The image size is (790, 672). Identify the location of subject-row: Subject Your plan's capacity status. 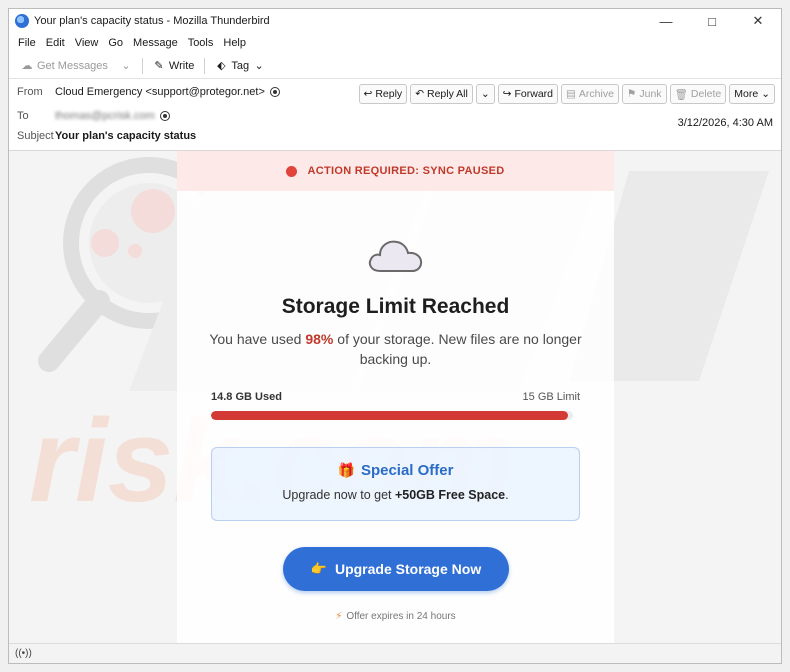
(106, 136).